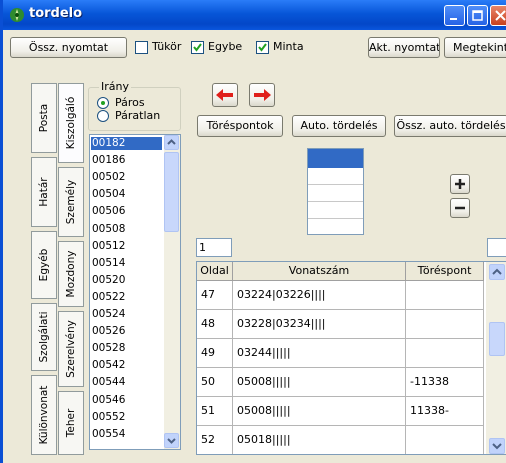  I want to click on trains-cell: 03228|03234||||, so click(319, 324).